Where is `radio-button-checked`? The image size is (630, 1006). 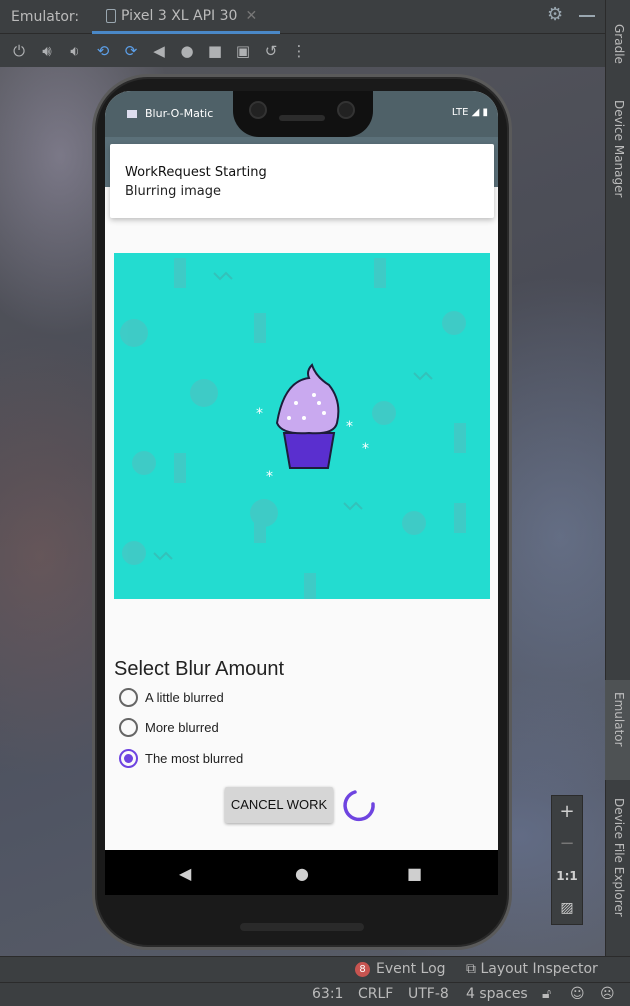
radio-button-checked is located at coordinates (128, 758).